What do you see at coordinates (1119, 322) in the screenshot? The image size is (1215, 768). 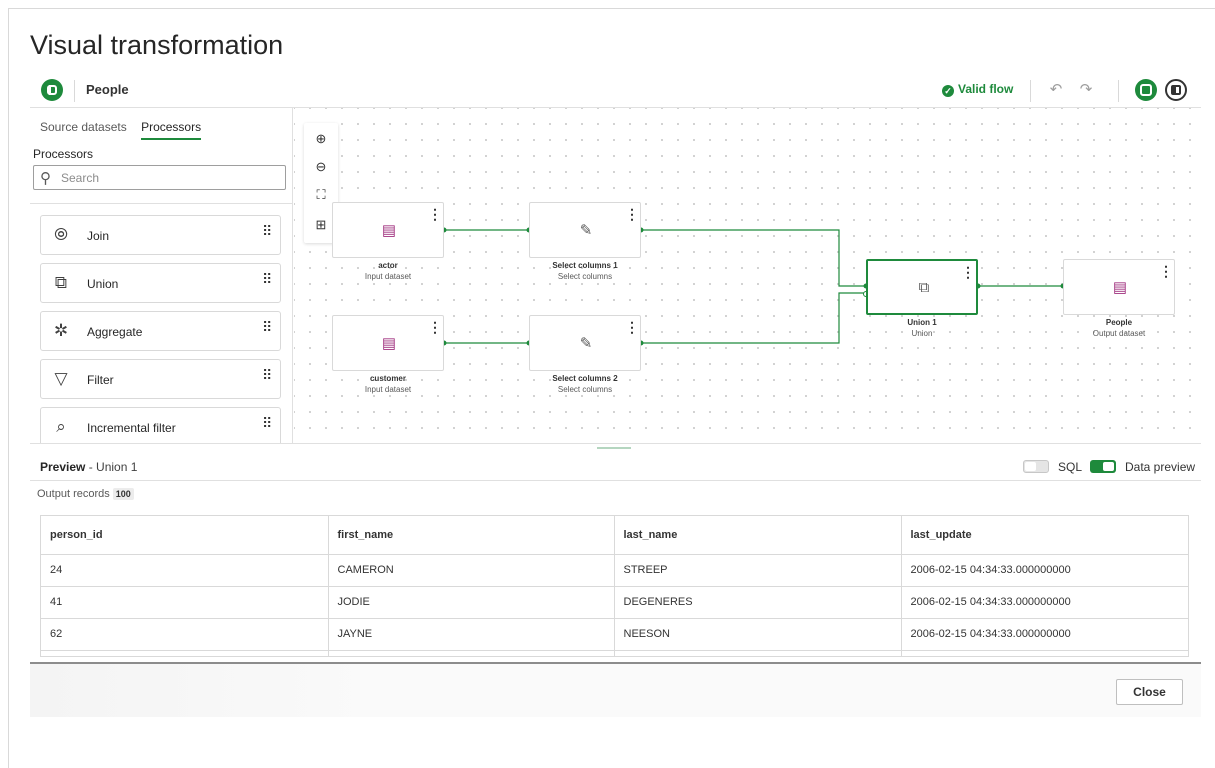 I see `node-title: People` at bounding box center [1119, 322].